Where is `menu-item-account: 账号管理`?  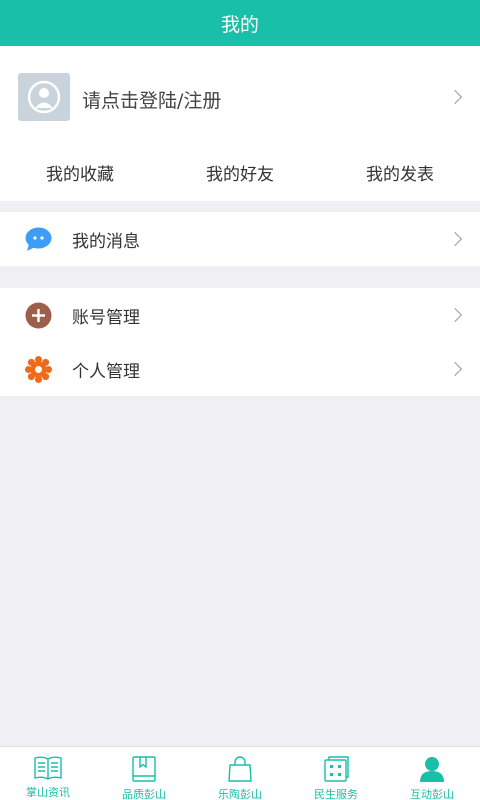
menu-item-account: 账号管理 is located at coordinates (240, 315).